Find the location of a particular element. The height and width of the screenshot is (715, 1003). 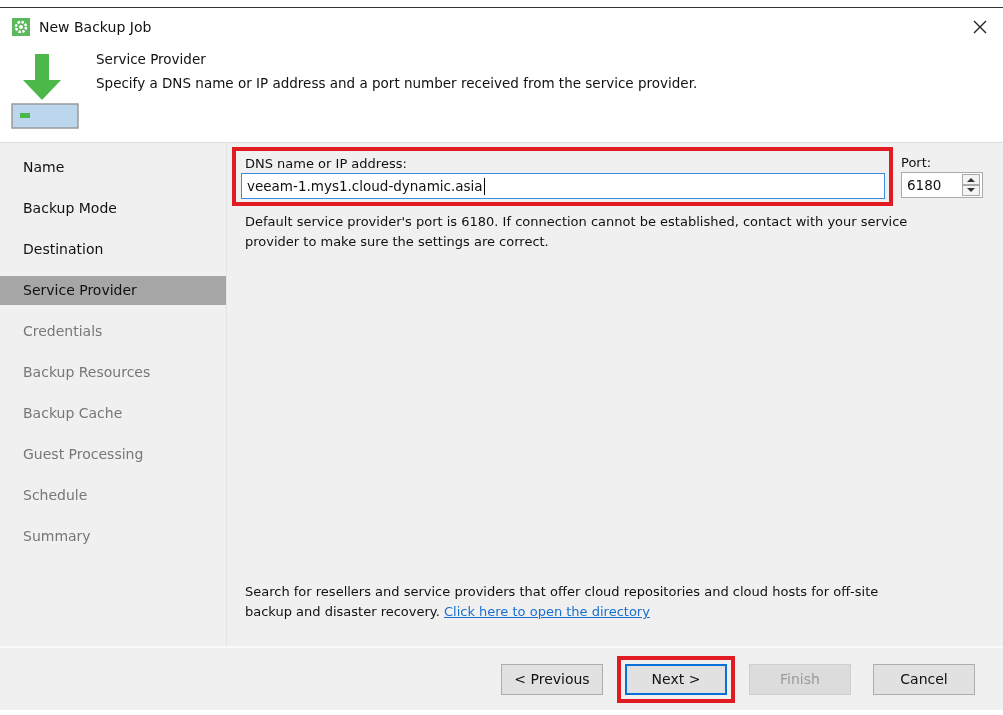

directory-link: Click here to open the directory is located at coordinates (546, 611).